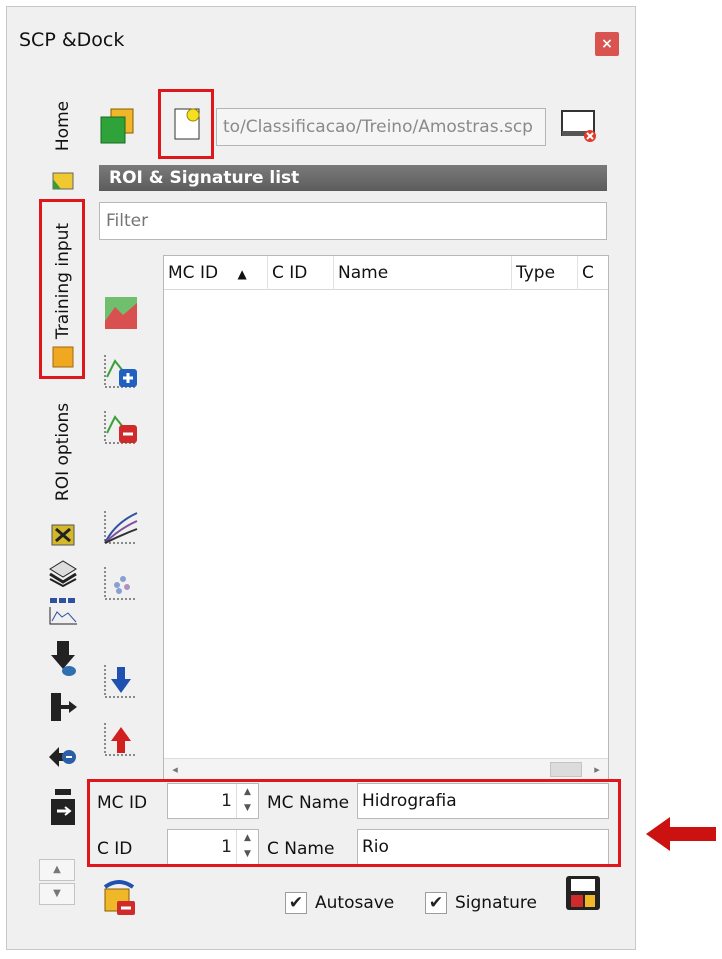 The image size is (722, 959). Describe the element at coordinates (63, 707) in the screenshot. I see `import-icon` at that location.